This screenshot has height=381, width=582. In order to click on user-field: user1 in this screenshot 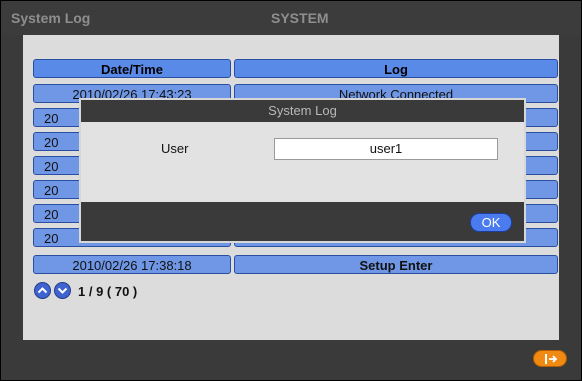, I will do `click(386, 149)`.